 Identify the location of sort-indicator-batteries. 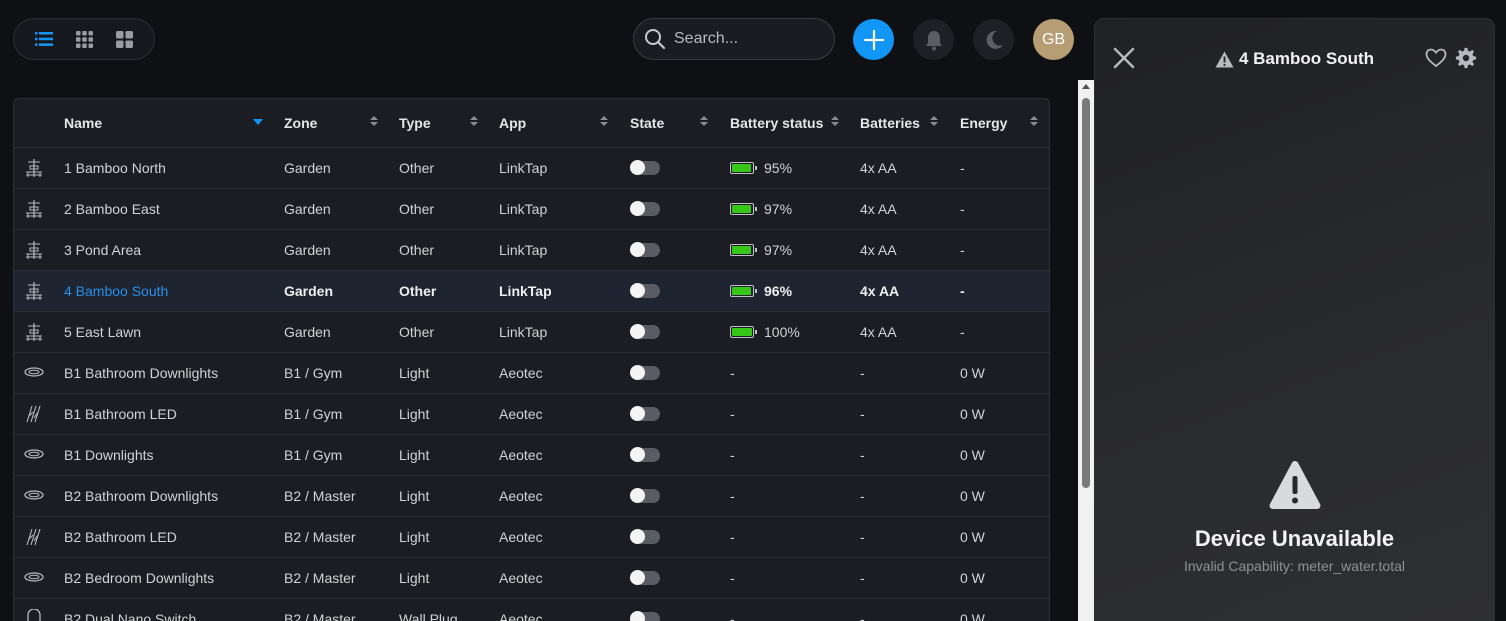
(934, 121).